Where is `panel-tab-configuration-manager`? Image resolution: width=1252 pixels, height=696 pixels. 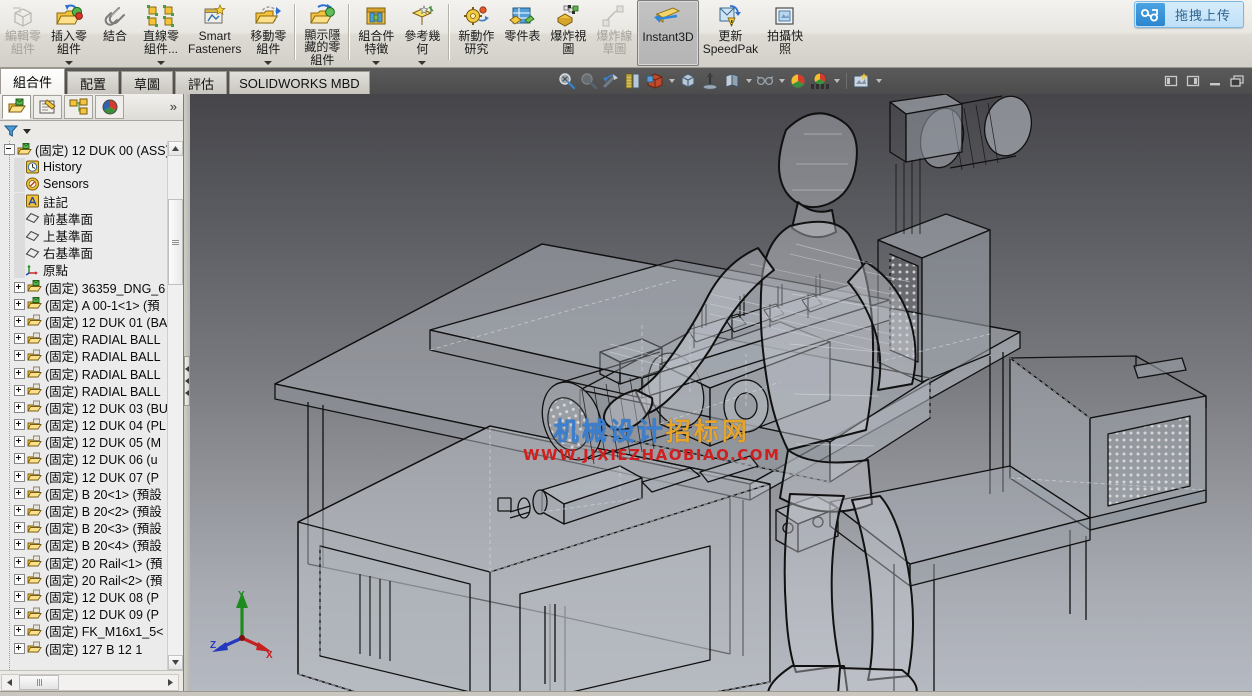
panel-tab-configuration-manager is located at coordinates (78, 107).